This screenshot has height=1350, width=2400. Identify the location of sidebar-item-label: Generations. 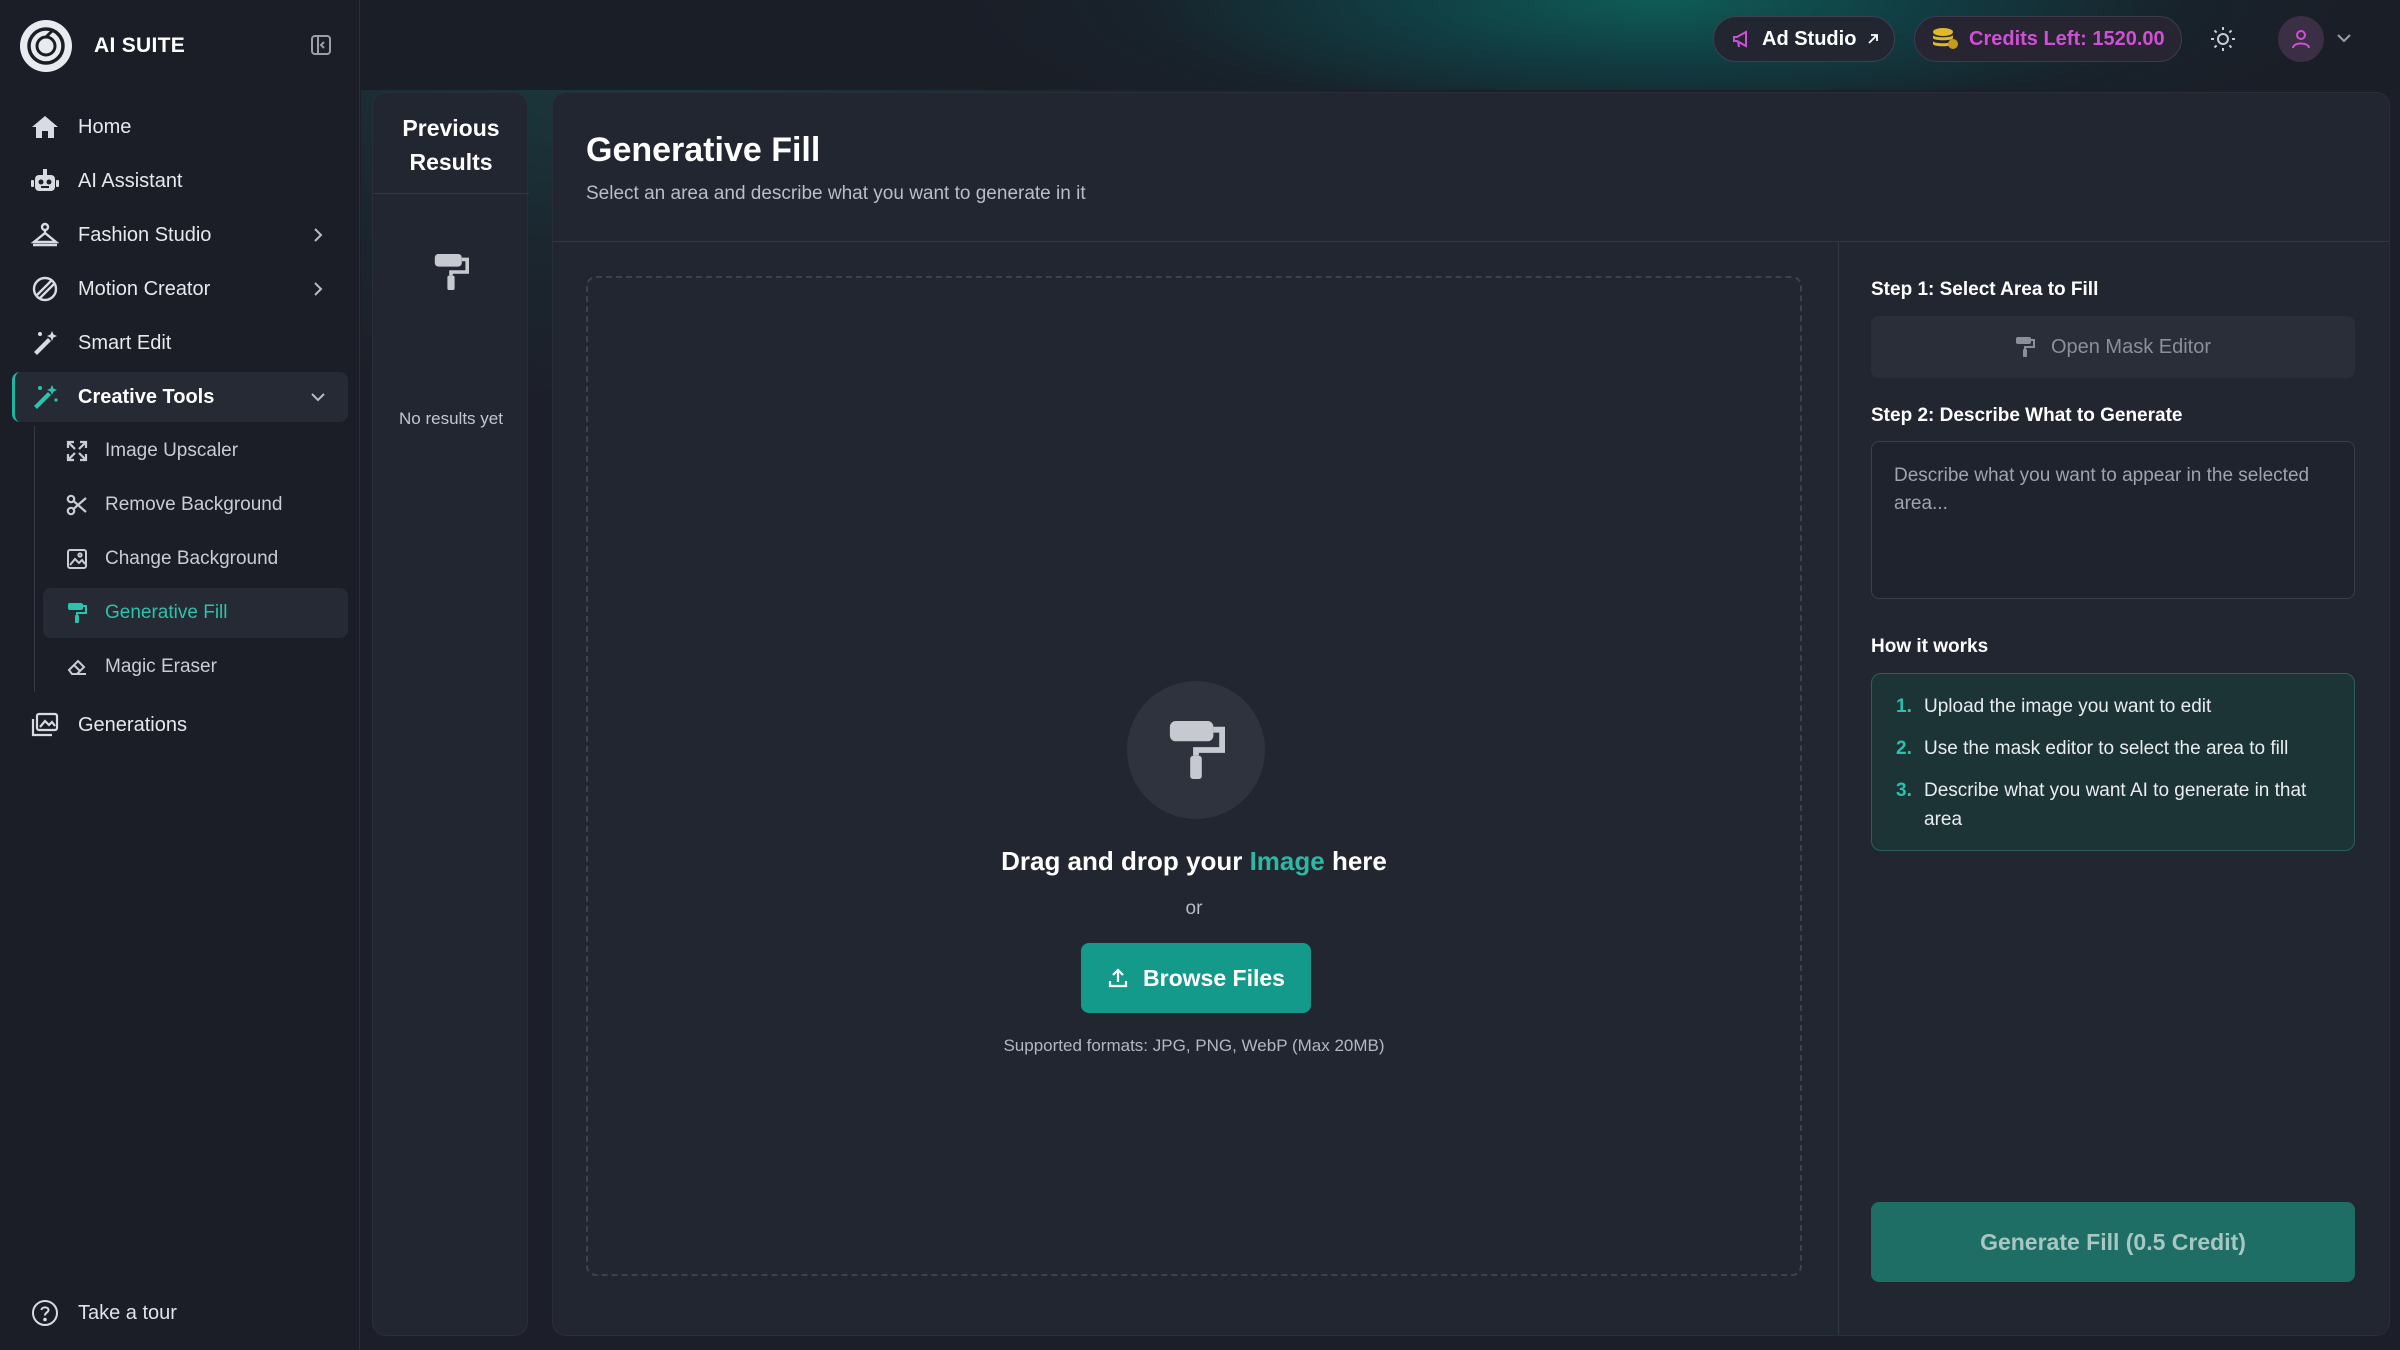
(132, 724).